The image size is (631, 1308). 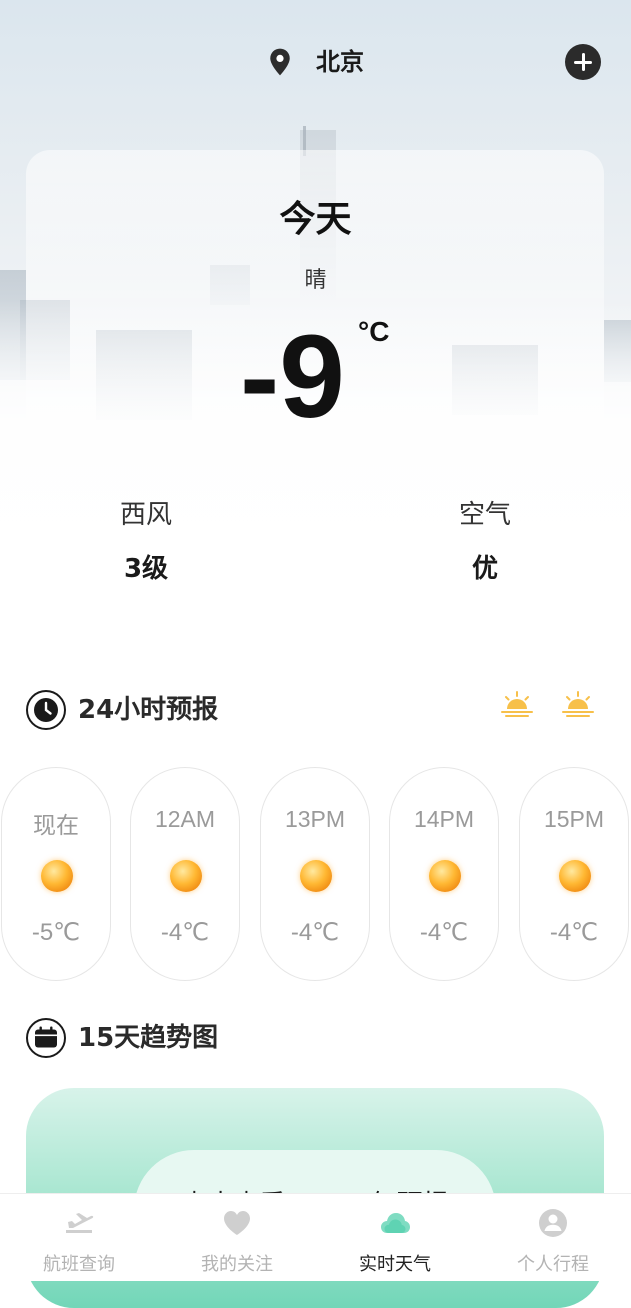 What do you see at coordinates (315, 819) in the screenshot?
I see `hour-time: 13PM` at bounding box center [315, 819].